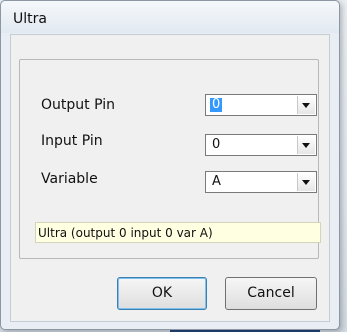 The height and width of the screenshot is (332, 347). I want to click on title-bar: Ultra, so click(170, 17).